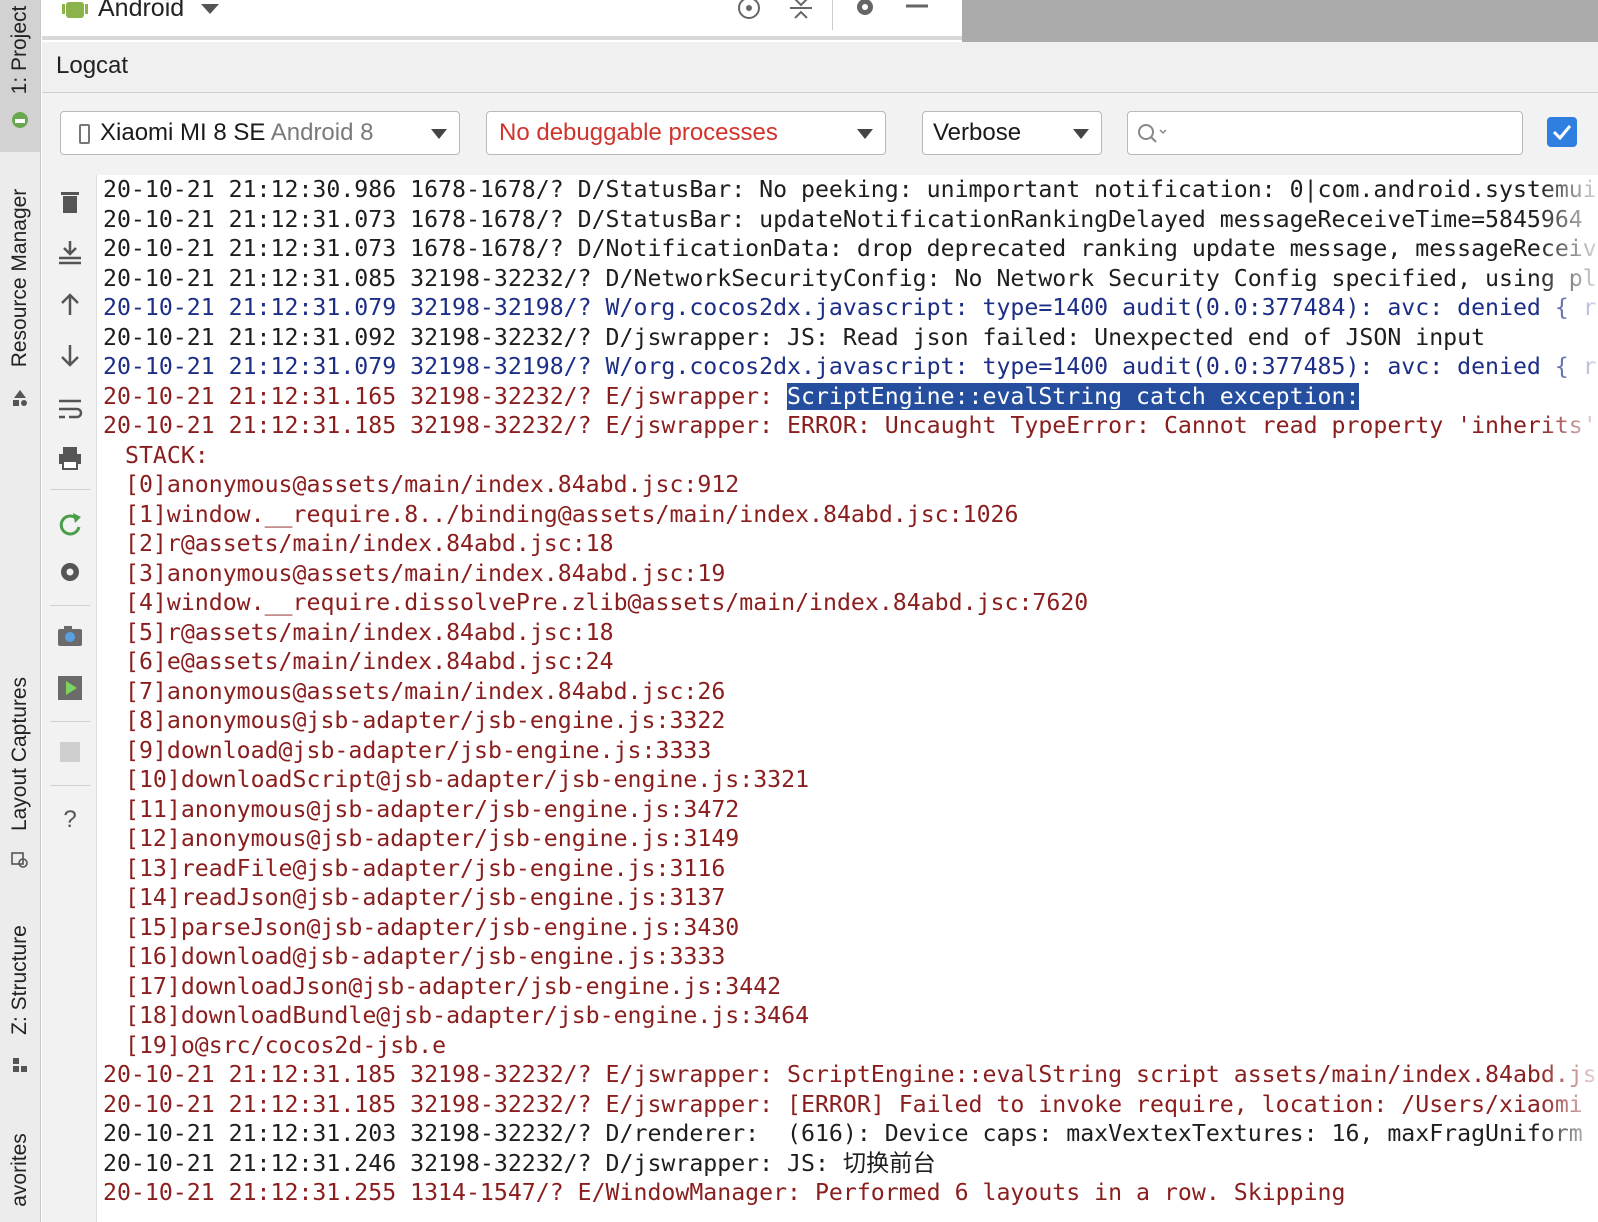 The image size is (1598, 1222). Describe the element at coordinates (70, 688) in the screenshot. I see `screen-record-icon` at that location.